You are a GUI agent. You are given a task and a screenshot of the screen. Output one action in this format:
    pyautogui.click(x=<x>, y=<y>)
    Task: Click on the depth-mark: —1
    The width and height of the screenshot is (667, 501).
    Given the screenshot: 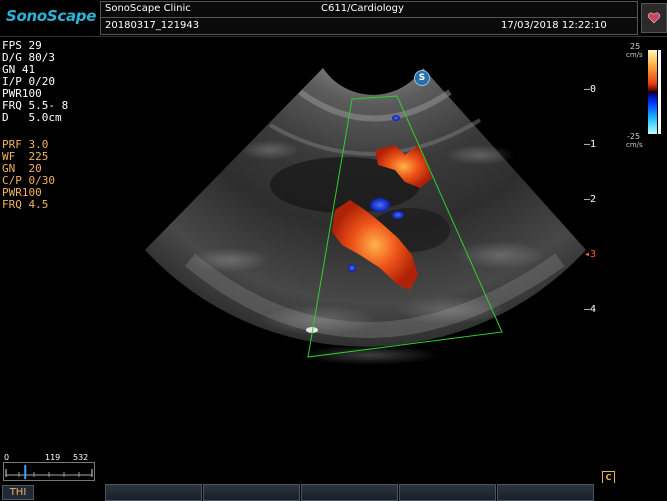 What is the action you would take?
    pyautogui.click(x=590, y=144)
    